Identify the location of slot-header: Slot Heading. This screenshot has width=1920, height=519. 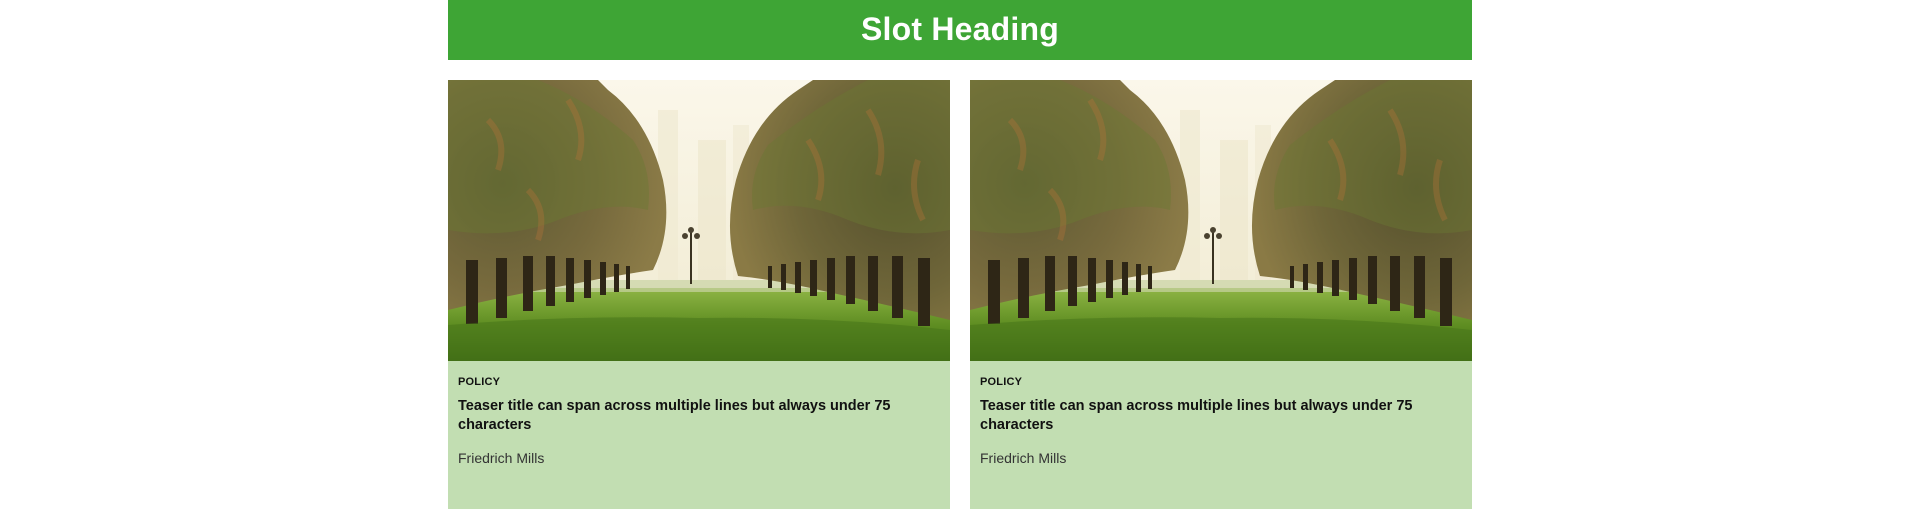
(960, 30).